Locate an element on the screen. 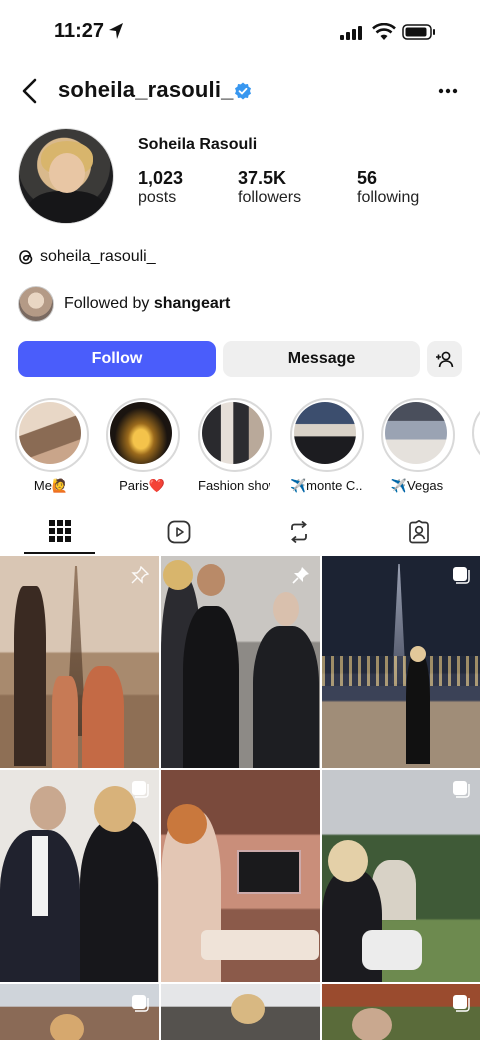  add-person-icon is located at coordinates (444, 359).